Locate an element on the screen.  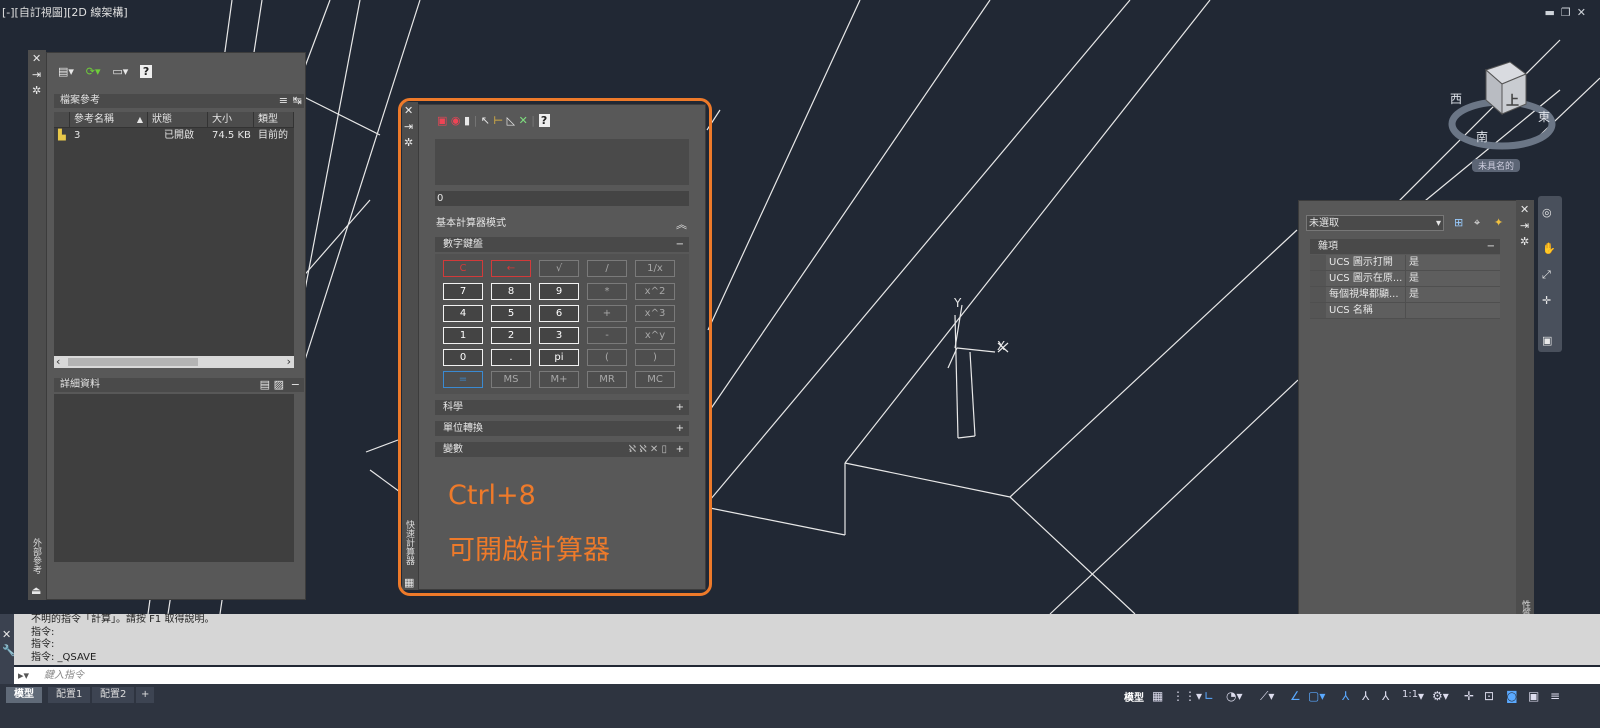
quick-select-icon: ✦ is located at coordinates (1498, 222).